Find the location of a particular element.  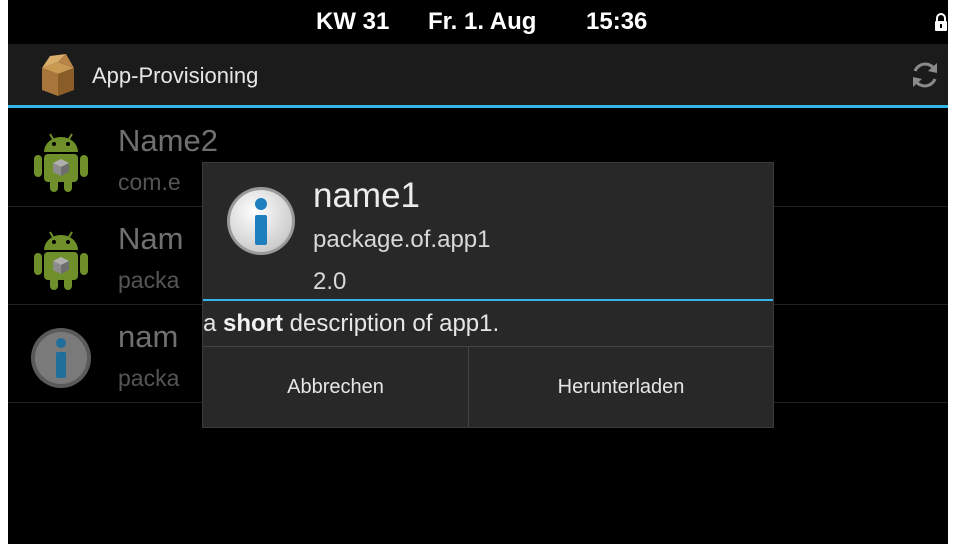

dialog-description: a short description of app1. is located at coordinates (351, 324).